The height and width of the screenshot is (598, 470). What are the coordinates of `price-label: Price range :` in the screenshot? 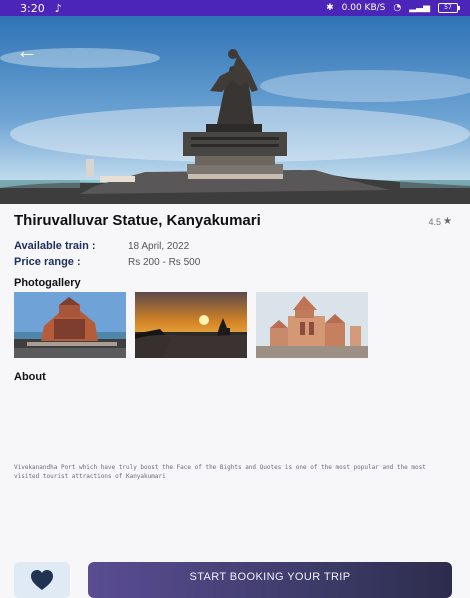 It's located at (47, 262).